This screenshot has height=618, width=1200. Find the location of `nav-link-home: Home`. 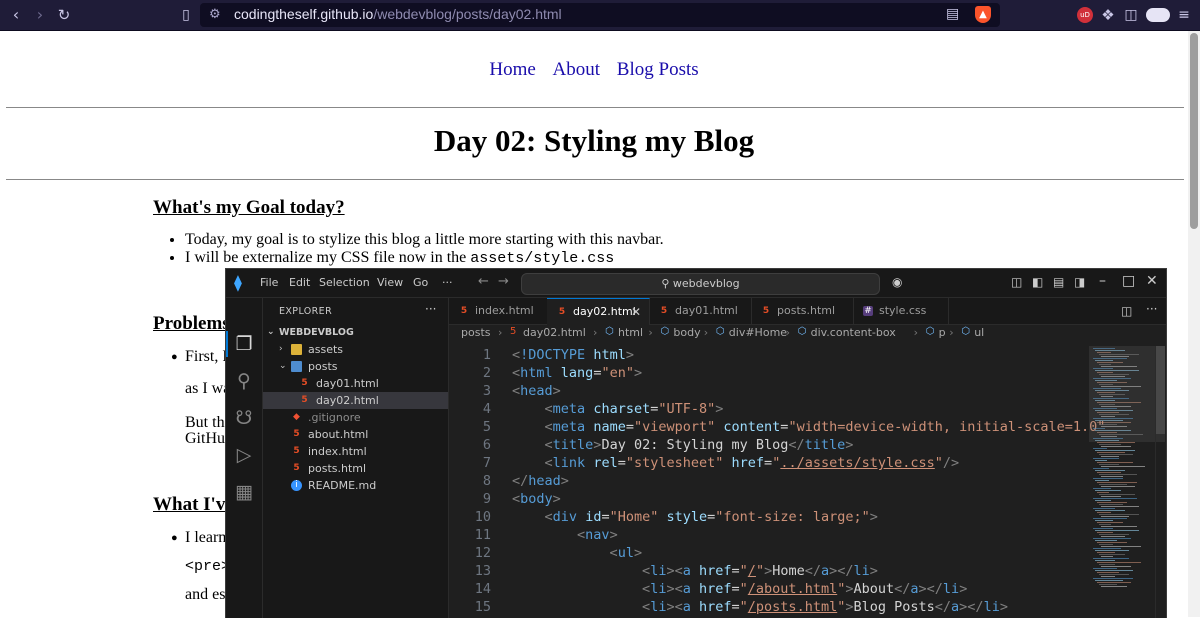

nav-link-home: Home is located at coordinates (512, 69).